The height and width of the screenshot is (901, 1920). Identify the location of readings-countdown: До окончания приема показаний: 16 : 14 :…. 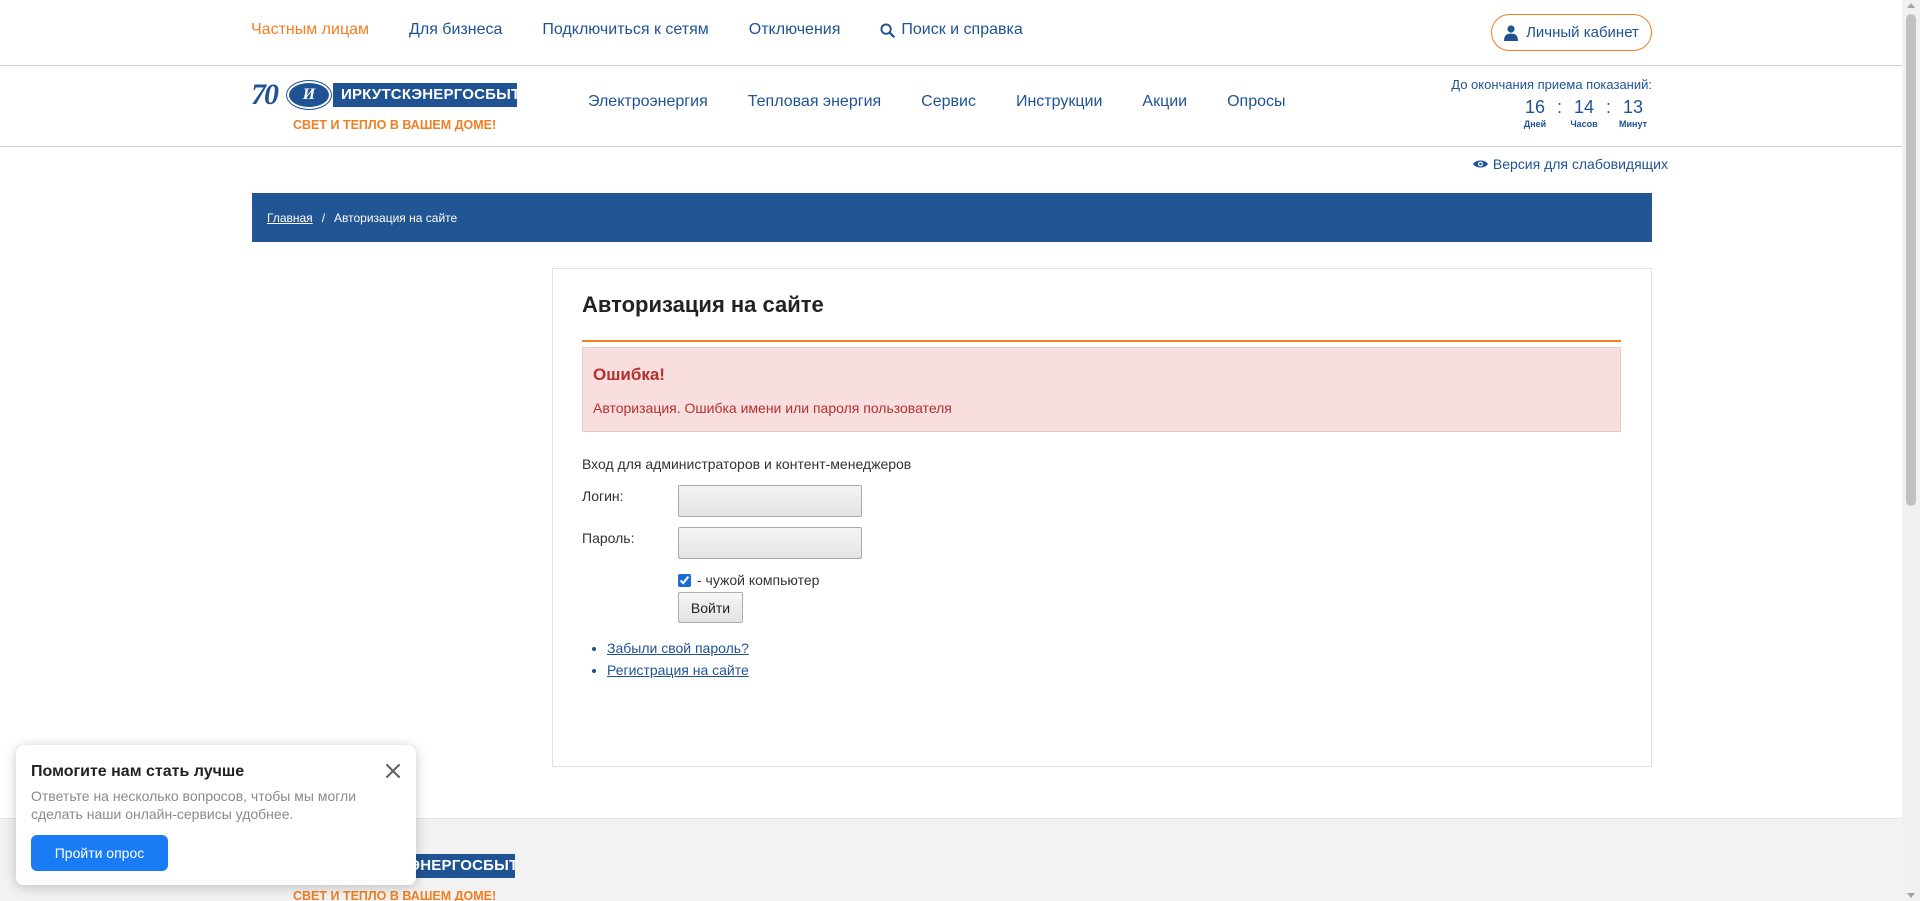
(1551, 103).